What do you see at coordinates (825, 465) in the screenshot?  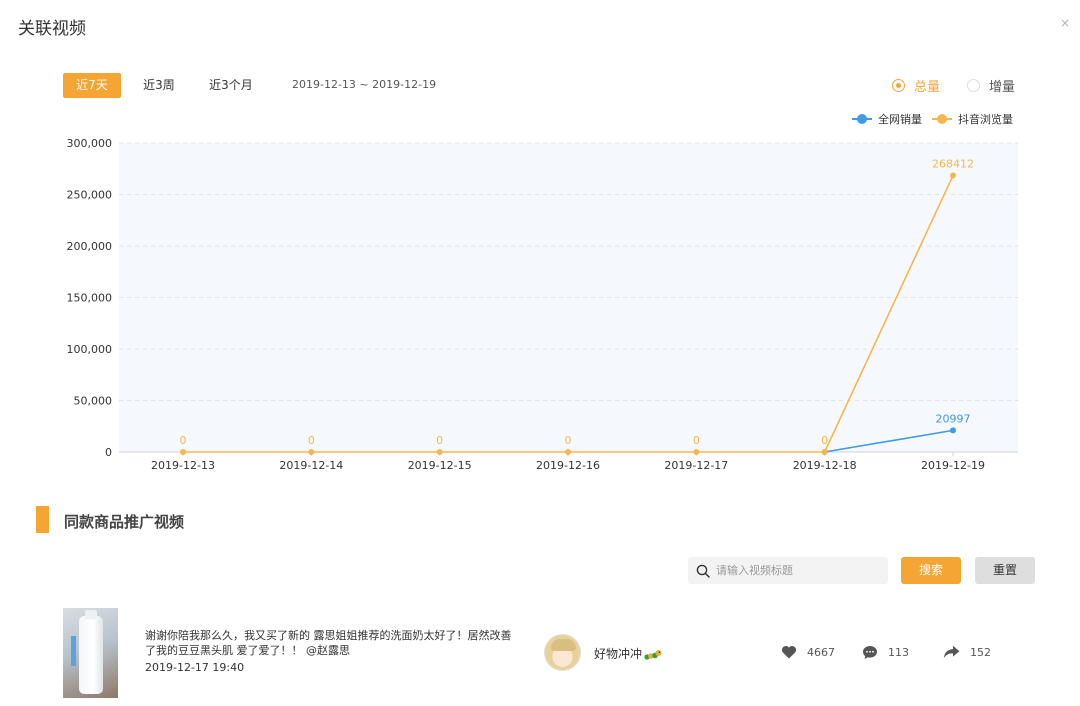 I see `x-tick-label: 2019-12-18` at bounding box center [825, 465].